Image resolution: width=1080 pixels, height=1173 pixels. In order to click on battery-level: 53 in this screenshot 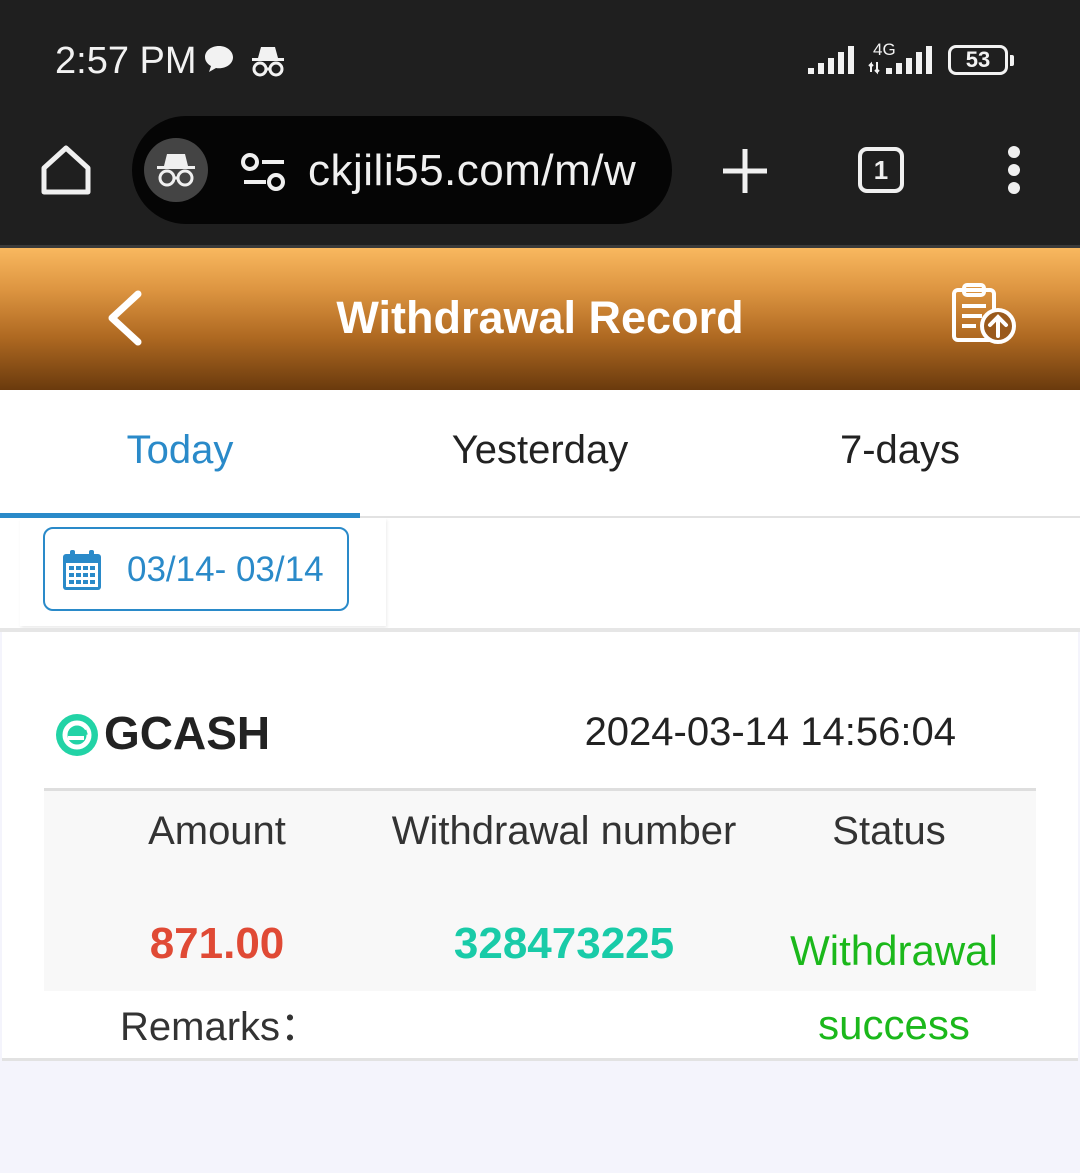, I will do `click(978, 59)`.